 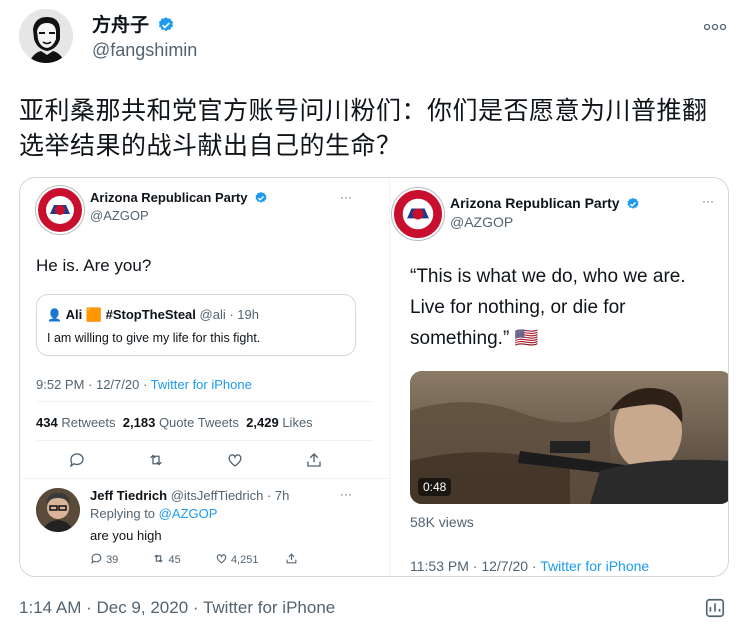 What do you see at coordinates (595, 566) in the screenshot?
I see `right-card-source: Twitter for iPhone` at bounding box center [595, 566].